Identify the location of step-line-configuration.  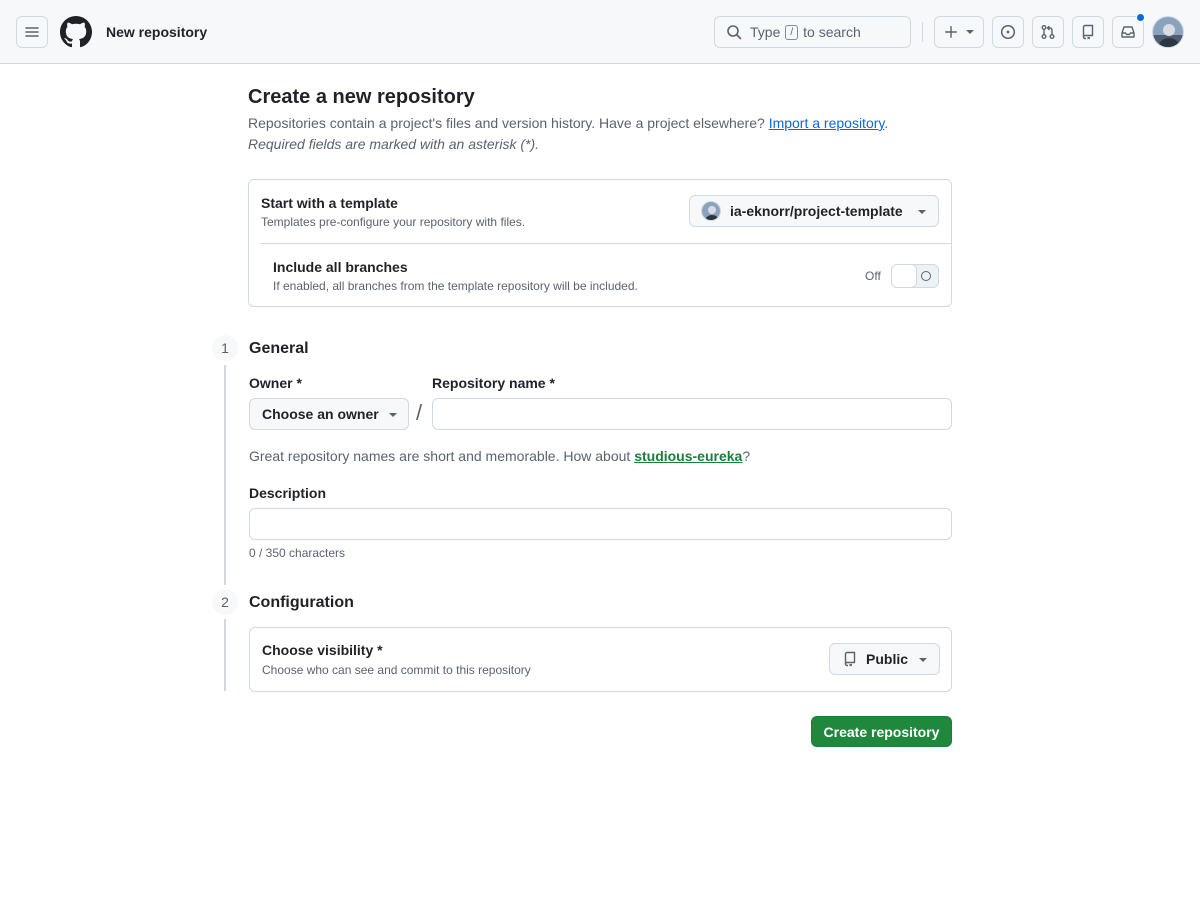
(225, 655).